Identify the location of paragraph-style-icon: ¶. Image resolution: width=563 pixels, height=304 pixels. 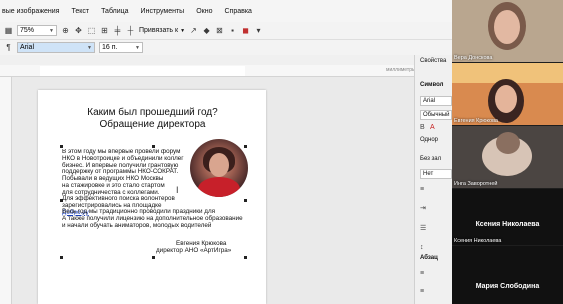
(8, 47).